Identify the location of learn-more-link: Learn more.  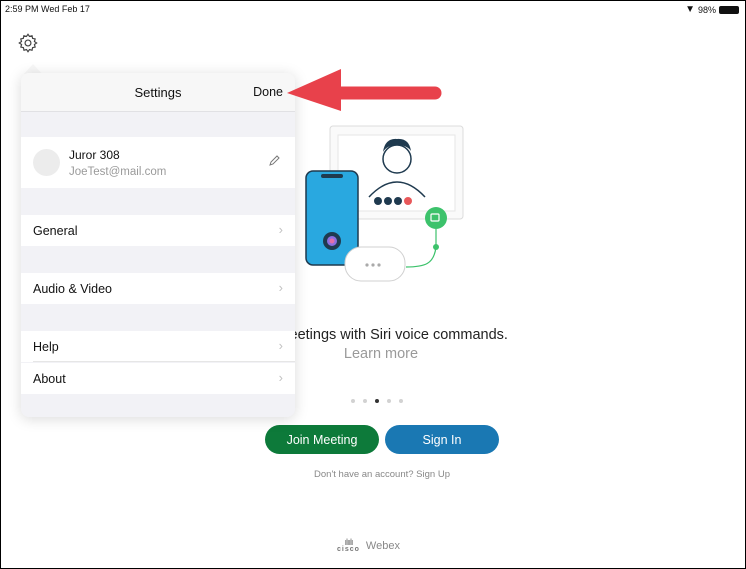
(381, 354).